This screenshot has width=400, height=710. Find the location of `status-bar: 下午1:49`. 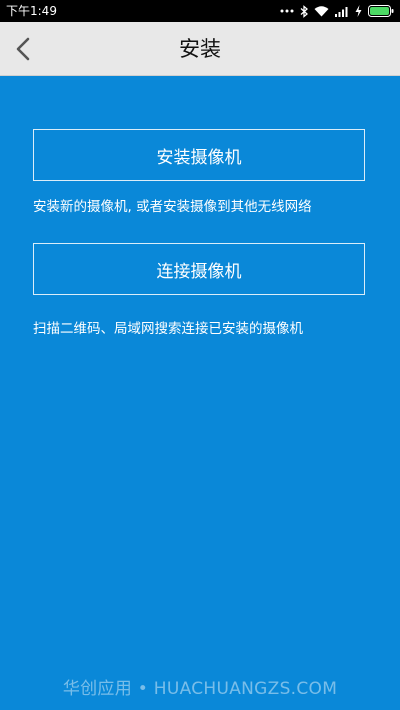

status-bar: 下午1:49 is located at coordinates (200, 11).